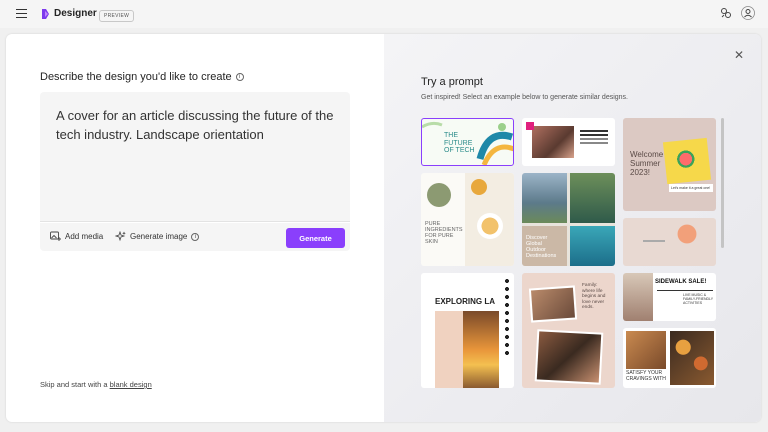  What do you see at coordinates (687, 161) in the screenshot?
I see `tile-summer-photo` at bounding box center [687, 161].